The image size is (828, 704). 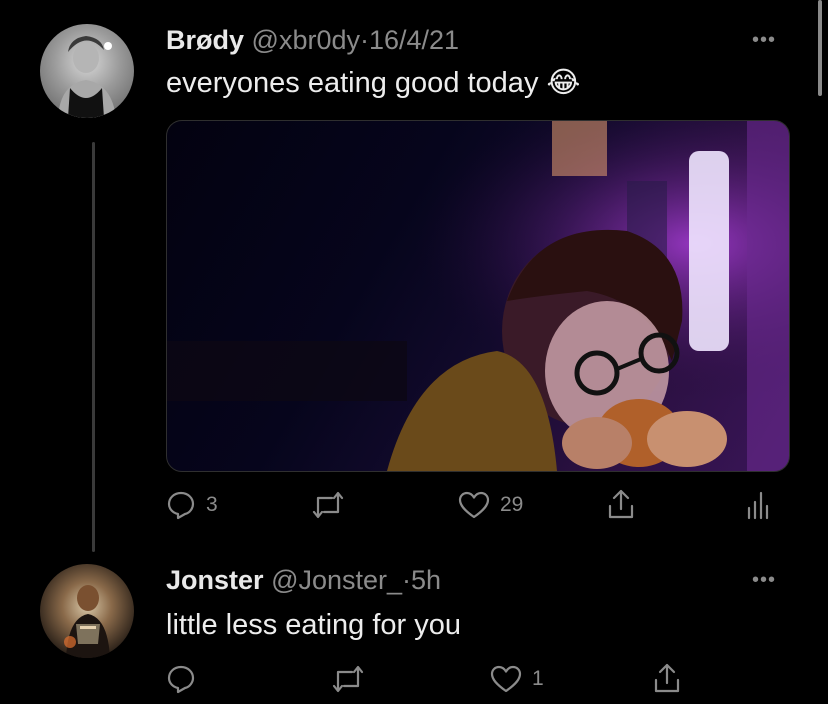 What do you see at coordinates (538, 678) in the screenshot?
I see `like-count: 1` at bounding box center [538, 678].